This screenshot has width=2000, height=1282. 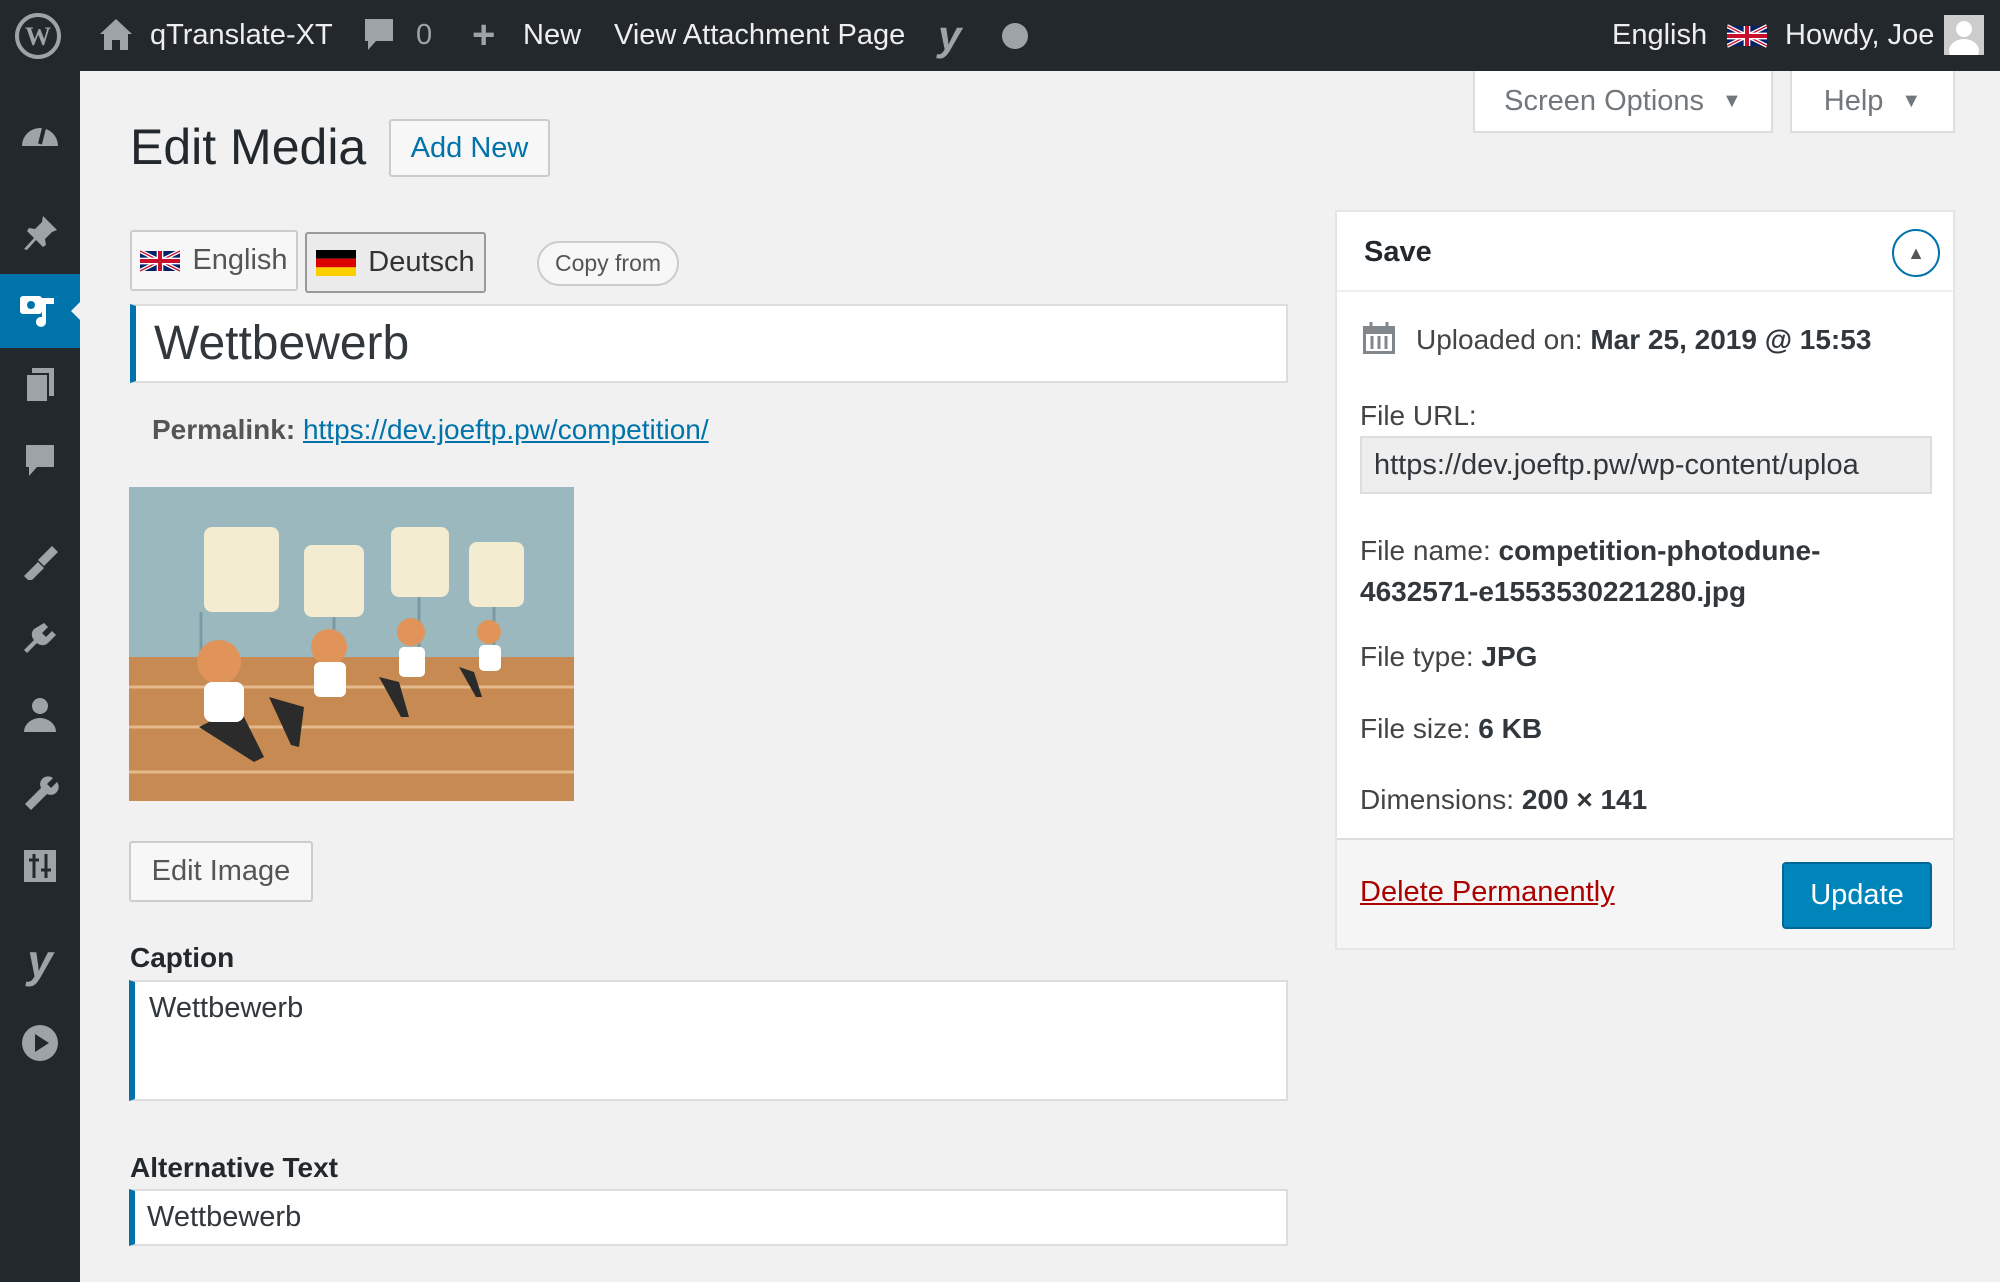 I want to click on view-attachment-link: View Attachment Page, so click(x=759, y=35).